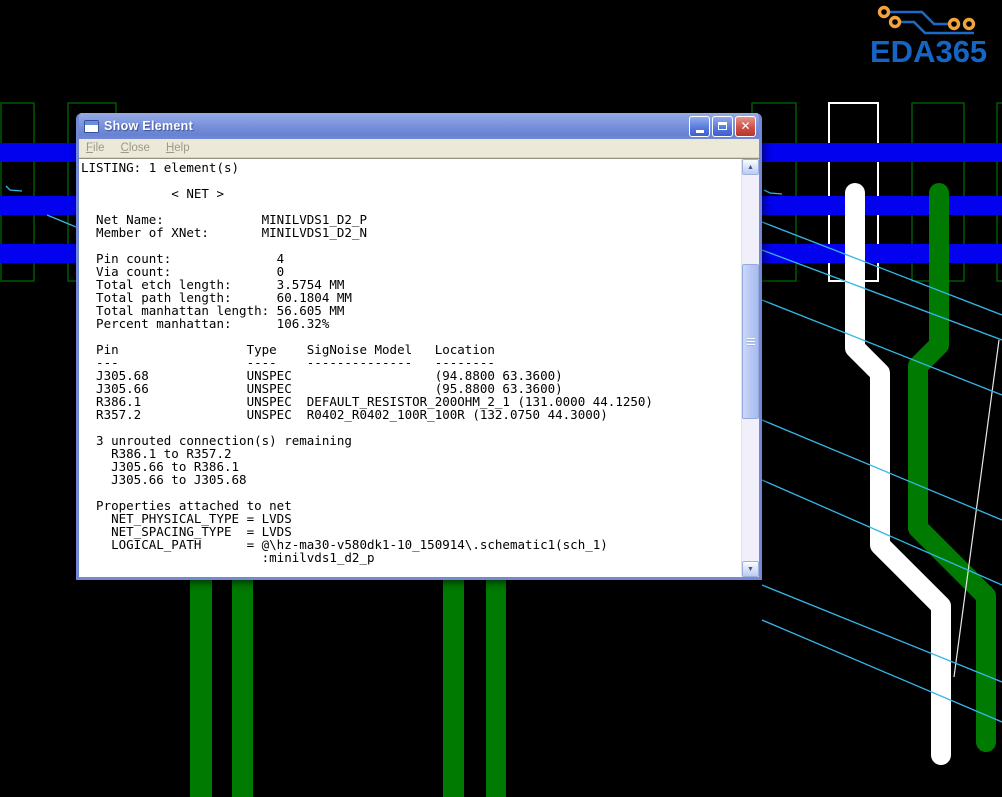 This screenshot has height=797, width=1002. I want to click on maximize-button, so click(722, 126).